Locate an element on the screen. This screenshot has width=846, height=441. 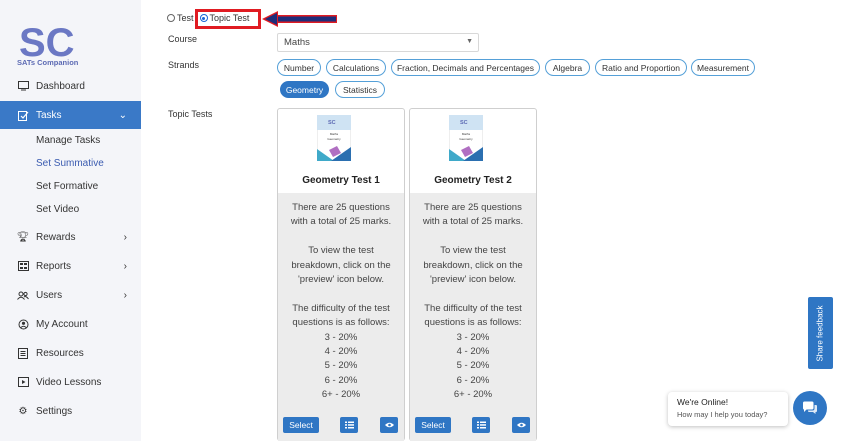
caret-down-icon: ▼ is located at coordinates (469, 41).